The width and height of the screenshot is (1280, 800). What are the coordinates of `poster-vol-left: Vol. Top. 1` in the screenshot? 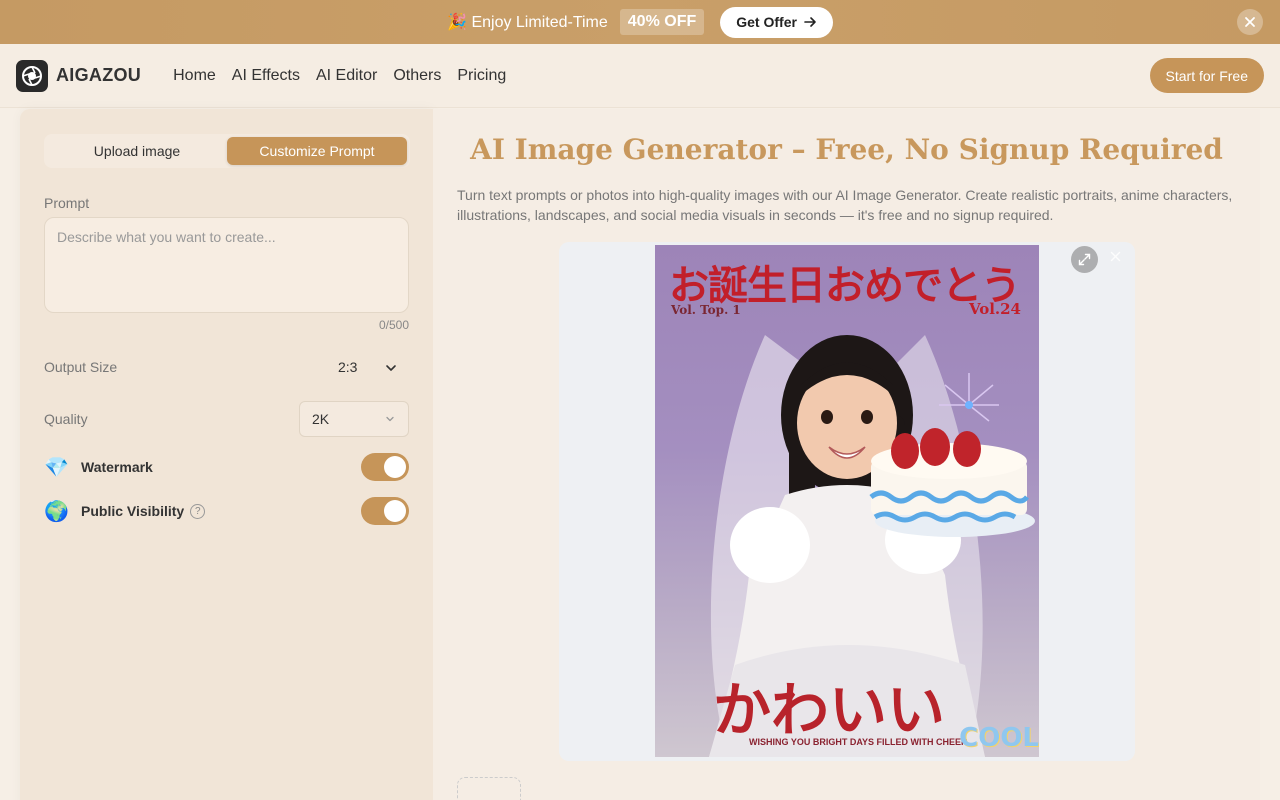 It's located at (706, 310).